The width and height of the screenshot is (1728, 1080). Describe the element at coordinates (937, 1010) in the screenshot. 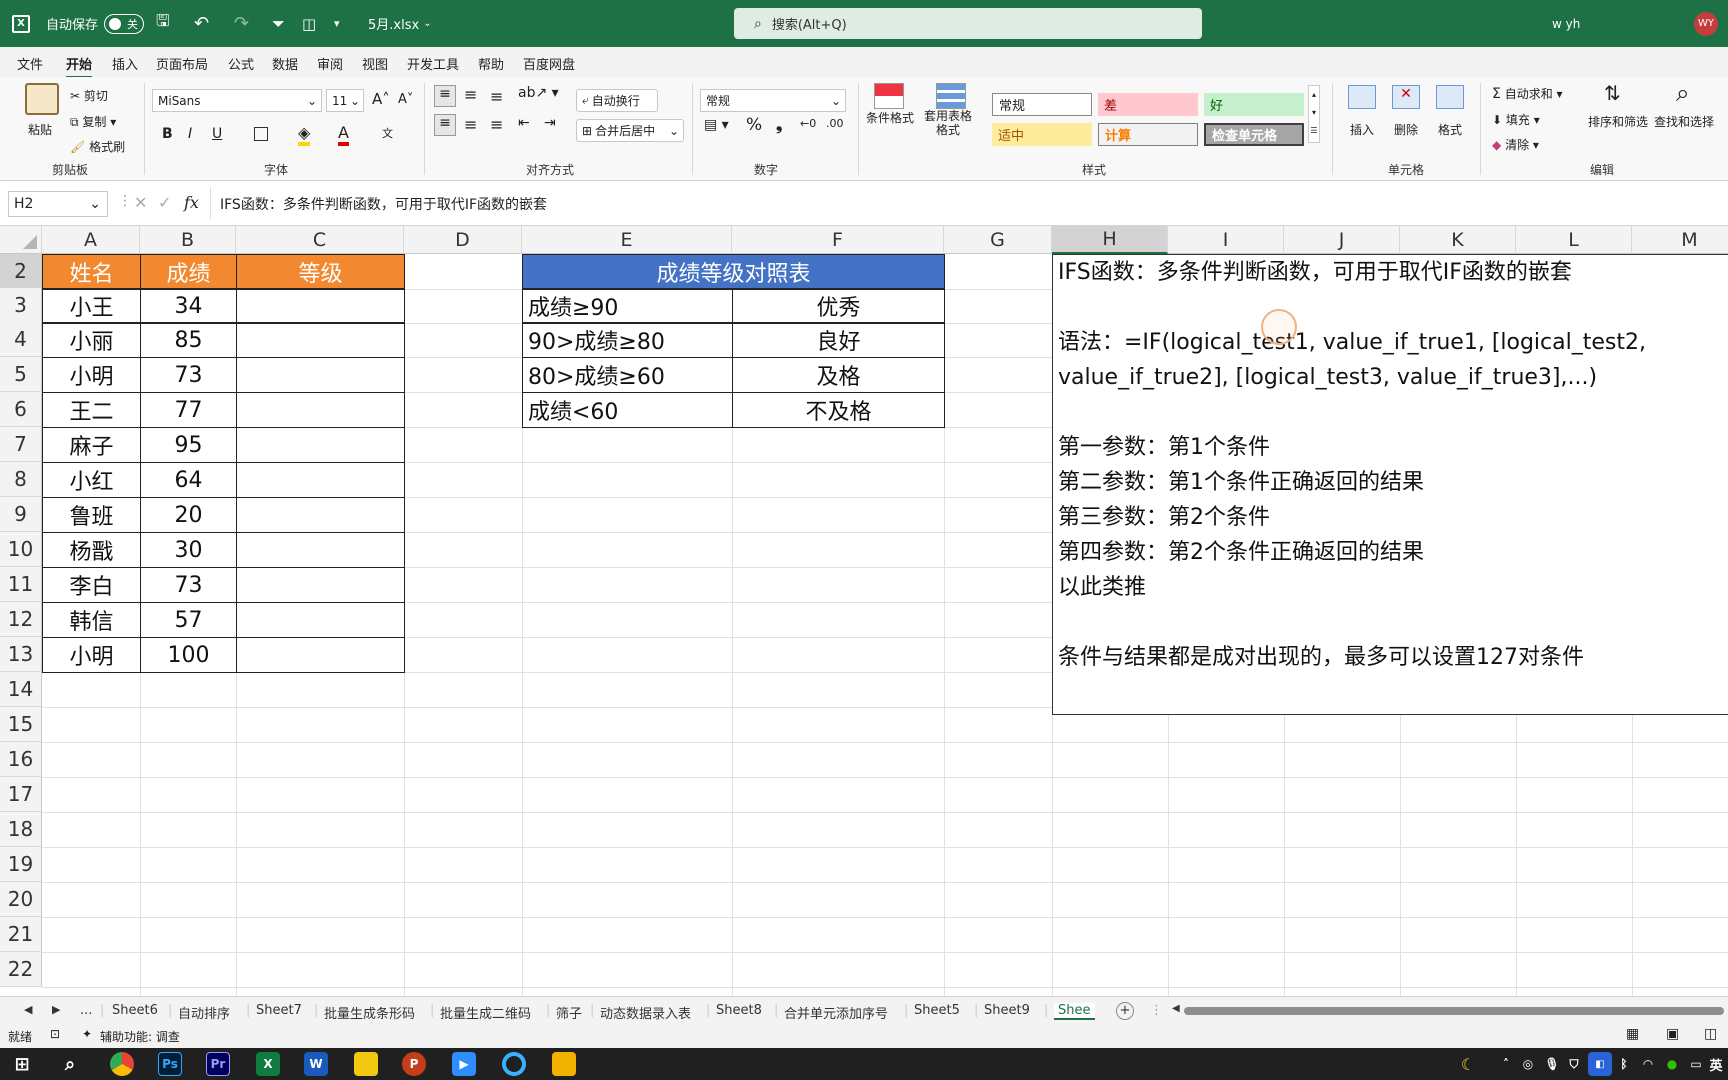

I see `sheet-tab: Sheet5` at that location.